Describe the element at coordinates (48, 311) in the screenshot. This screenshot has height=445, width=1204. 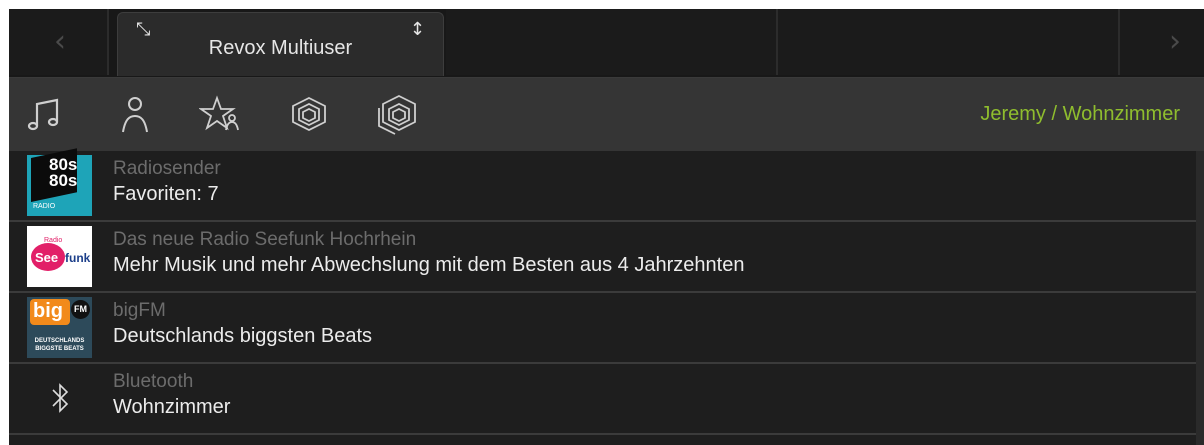
I see `logo-text: big` at that location.